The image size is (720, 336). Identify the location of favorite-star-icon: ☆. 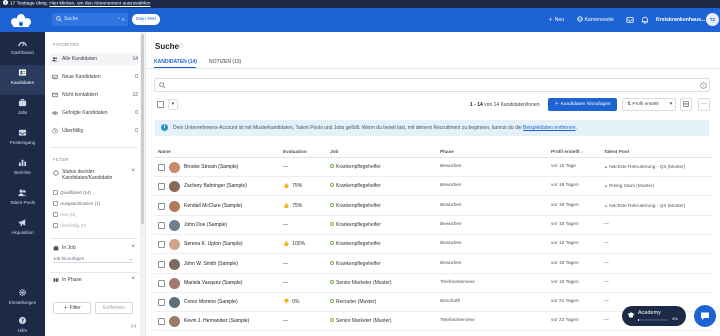
(181, 46).